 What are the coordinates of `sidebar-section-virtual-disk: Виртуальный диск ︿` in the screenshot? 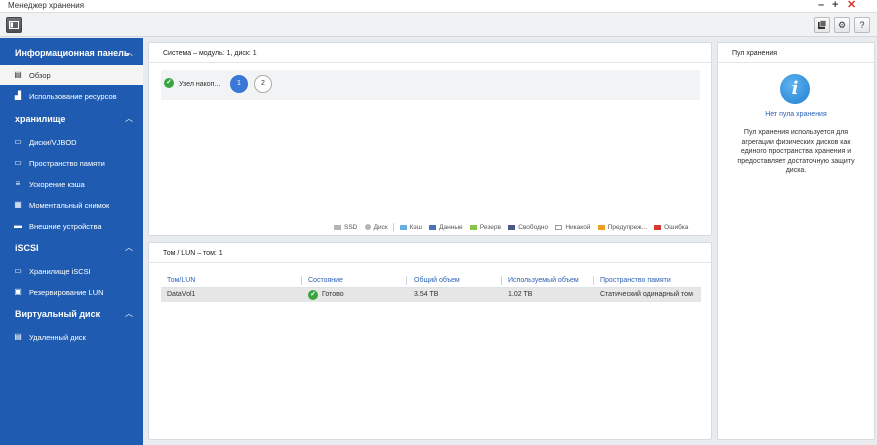 It's located at (71, 314).